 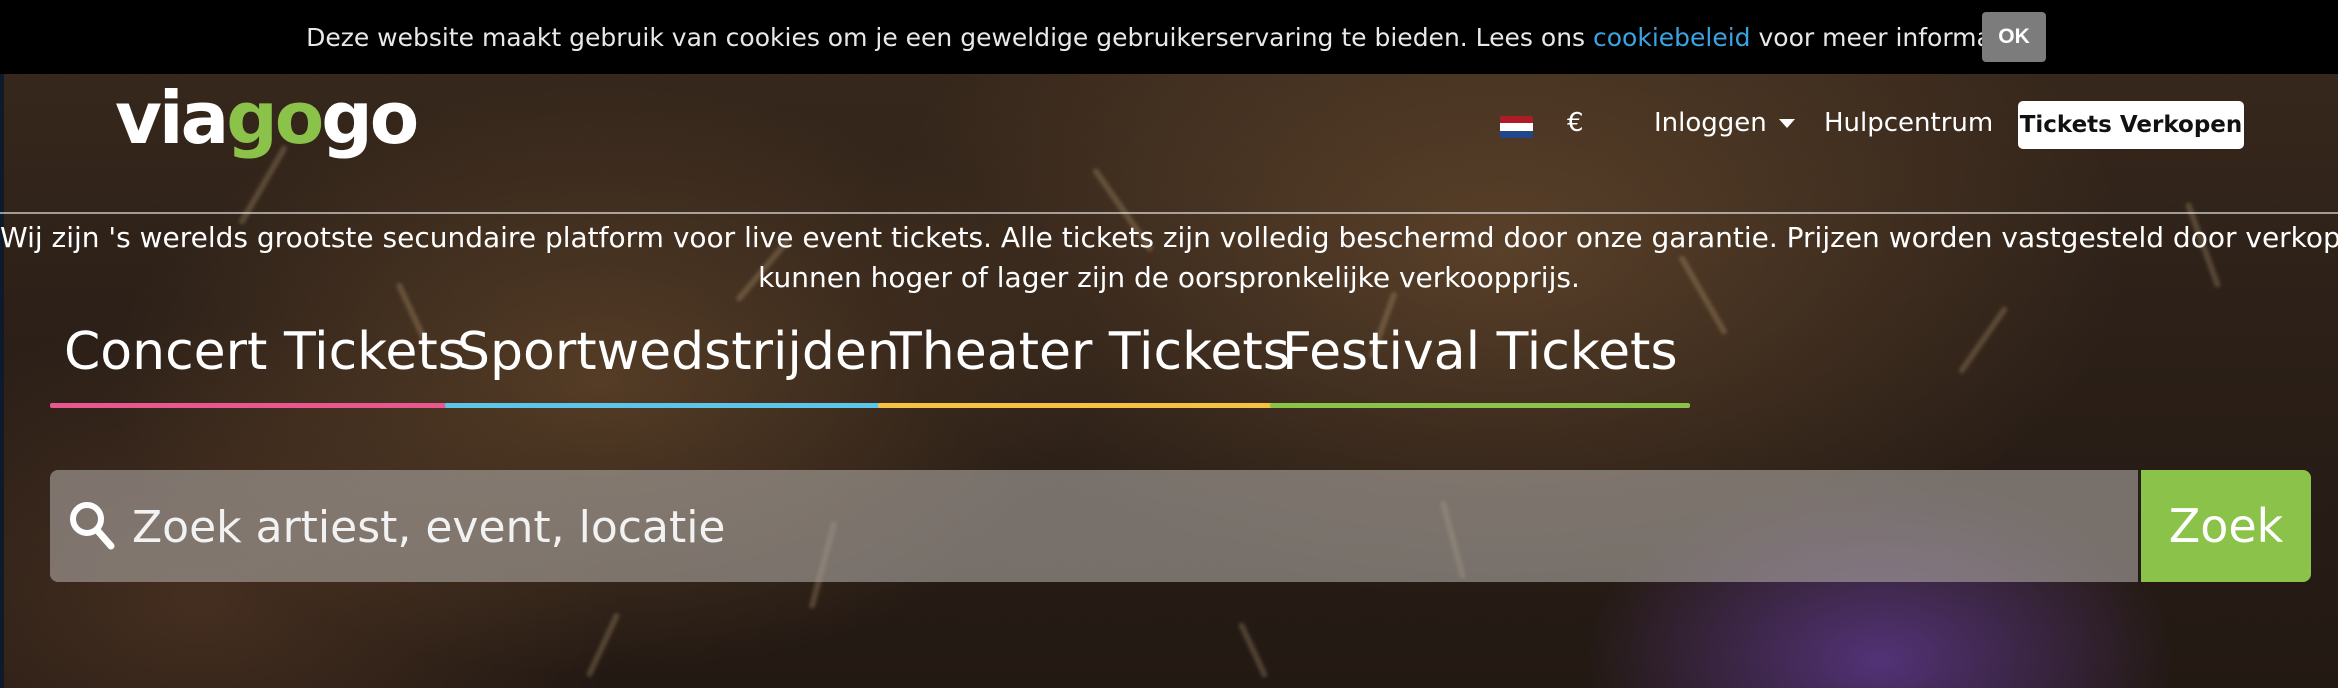 What do you see at coordinates (2226, 526) in the screenshot?
I see `search-button: Zoek` at bounding box center [2226, 526].